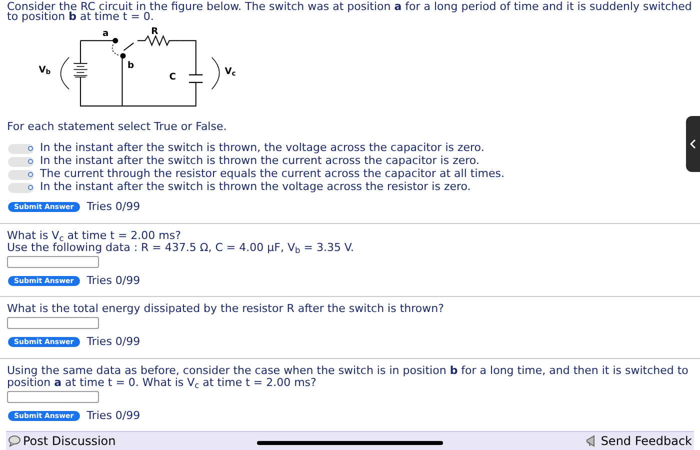 The image size is (700, 450). Describe the element at coordinates (62, 441) in the screenshot. I see `post-discussion-link: Post Discussion` at that location.